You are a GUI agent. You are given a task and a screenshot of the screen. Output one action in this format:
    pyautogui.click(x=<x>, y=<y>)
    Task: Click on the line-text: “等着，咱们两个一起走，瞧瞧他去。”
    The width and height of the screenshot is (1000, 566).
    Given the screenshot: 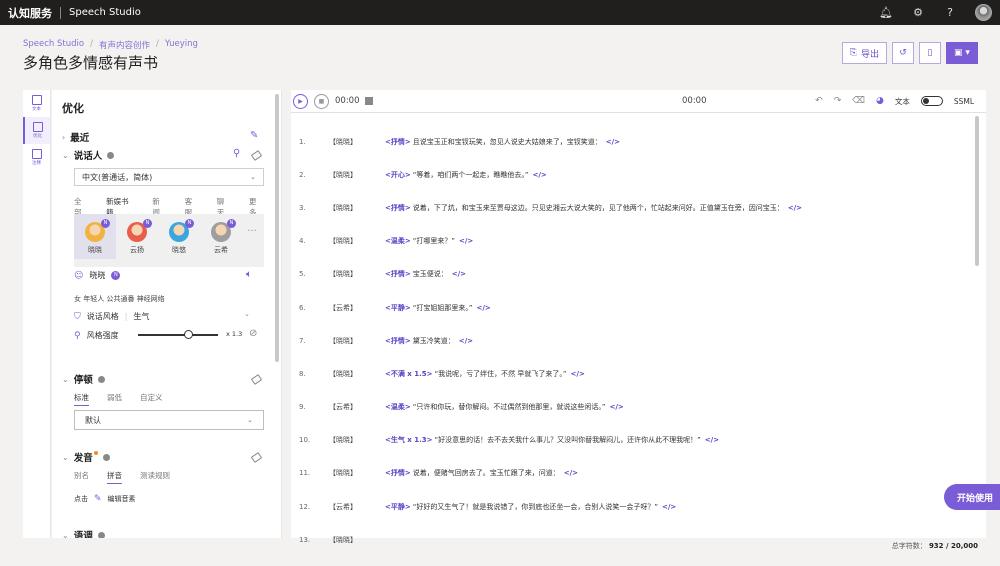 What is the action you would take?
    pyautogui.click(x=471, y=175)
    